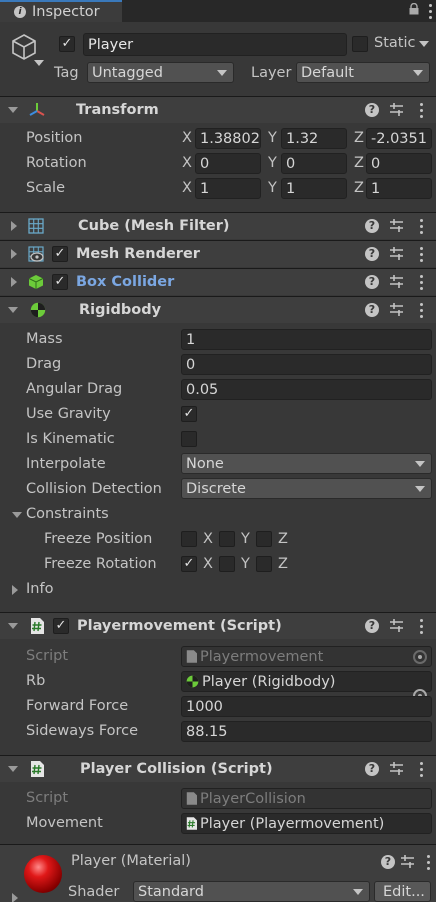 The image size is (436, 902). Describe the element at coordinates (272, 138) in the screenshot. I see `position-y-label: Y` at that location.